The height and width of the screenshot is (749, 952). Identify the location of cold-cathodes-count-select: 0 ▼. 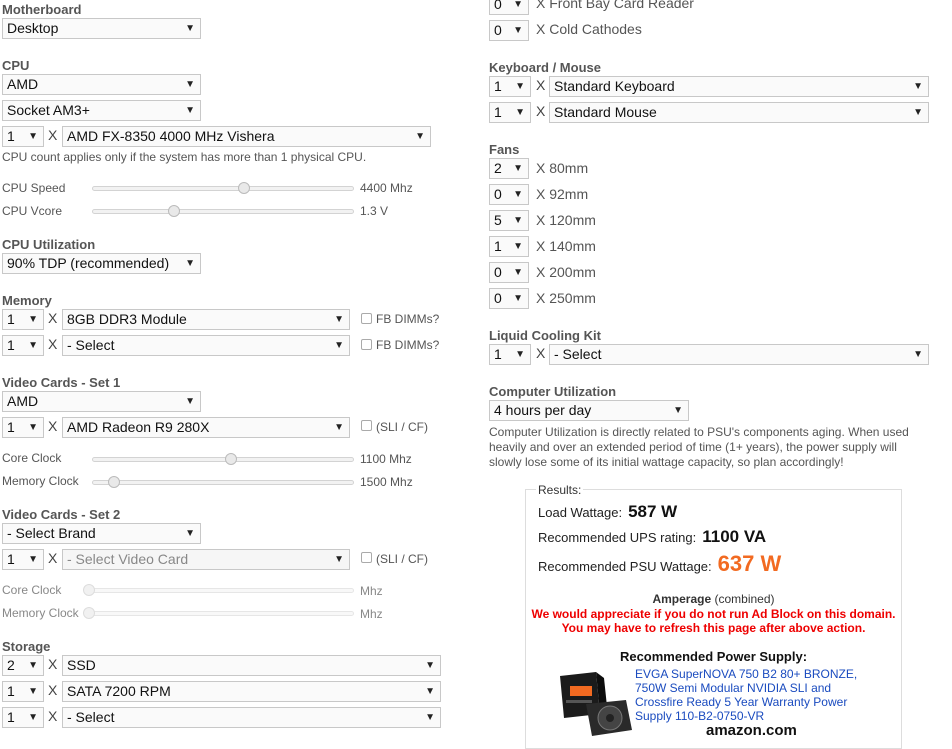
(509, 30).